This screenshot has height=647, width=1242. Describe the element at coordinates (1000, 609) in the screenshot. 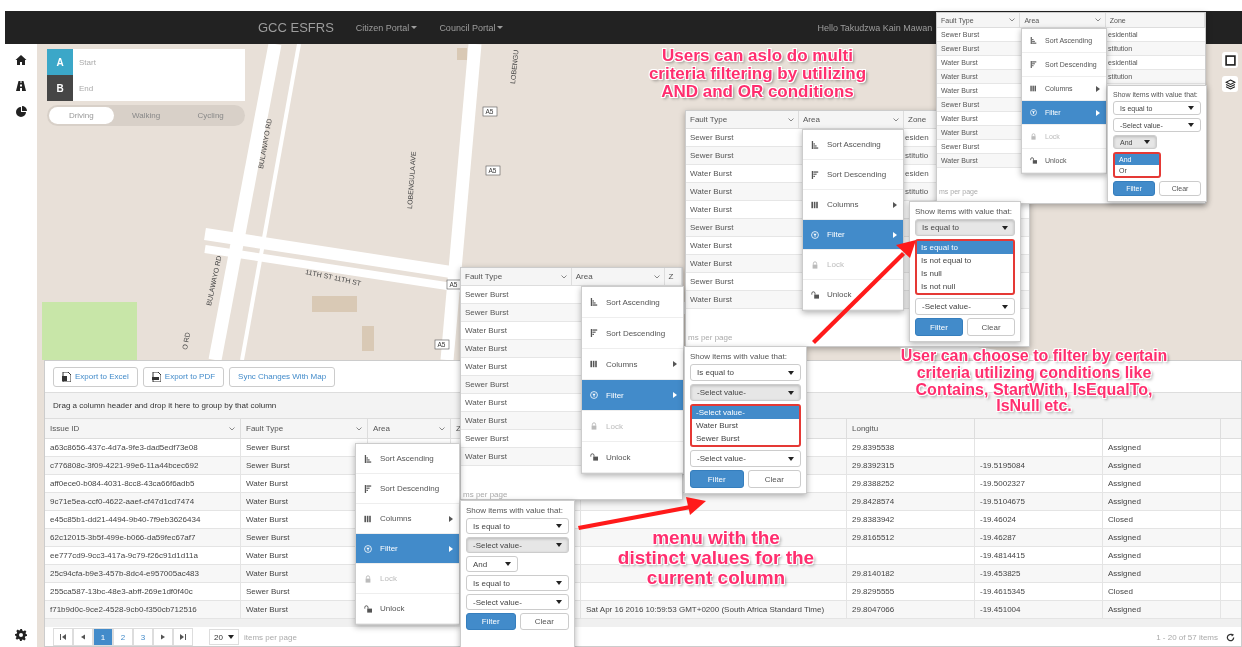

I see `table-cell: -19.451004` at that location.